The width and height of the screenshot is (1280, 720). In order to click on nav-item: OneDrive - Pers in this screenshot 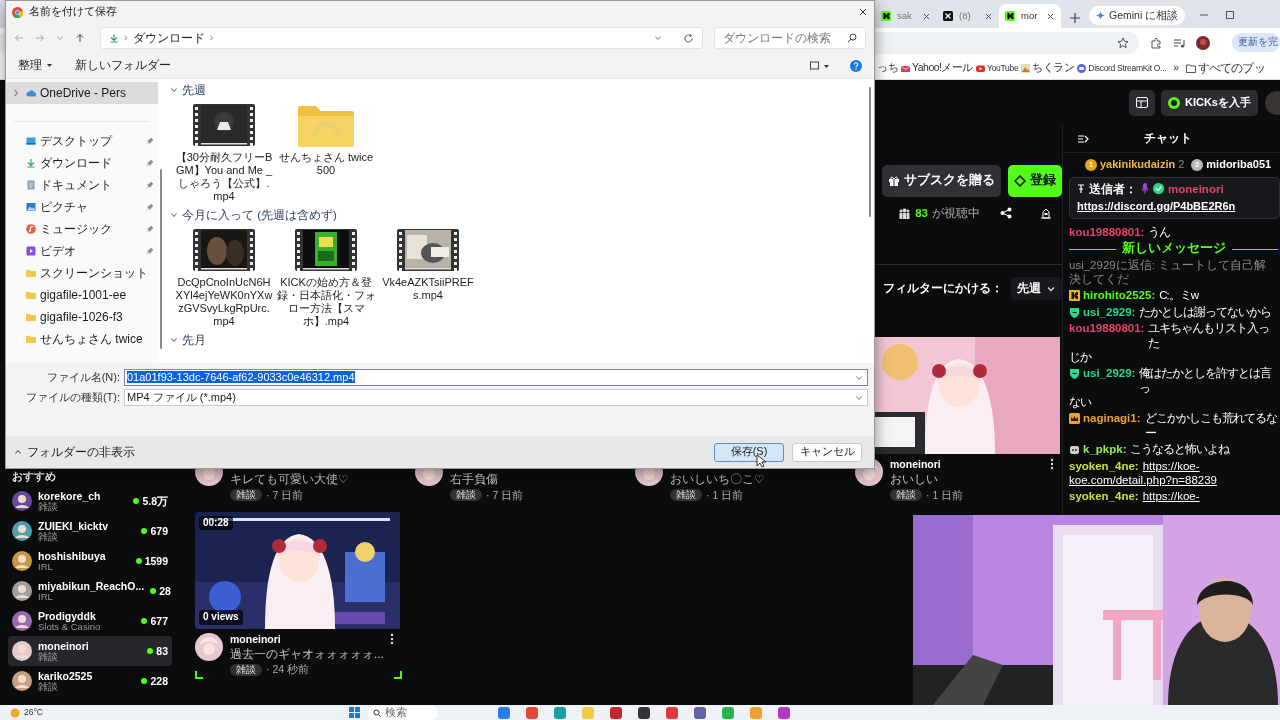, I will do `click(82, 93)`.